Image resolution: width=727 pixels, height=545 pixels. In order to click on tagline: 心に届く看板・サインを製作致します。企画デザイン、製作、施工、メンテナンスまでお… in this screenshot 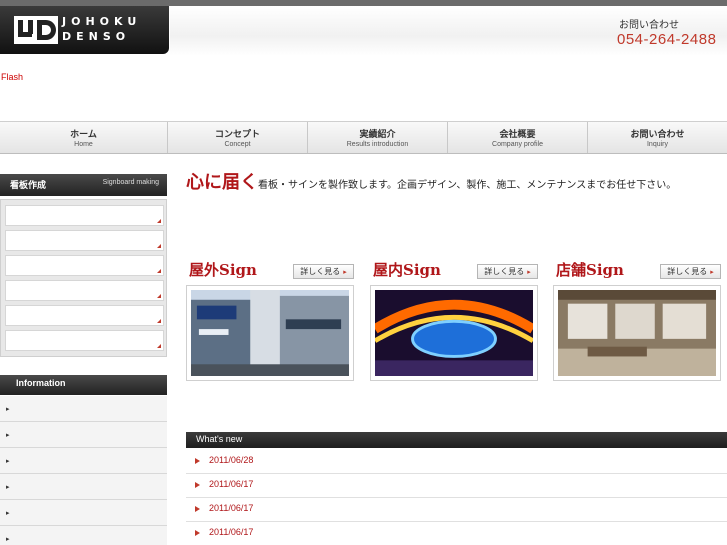, I will do `click(431, 181)`.